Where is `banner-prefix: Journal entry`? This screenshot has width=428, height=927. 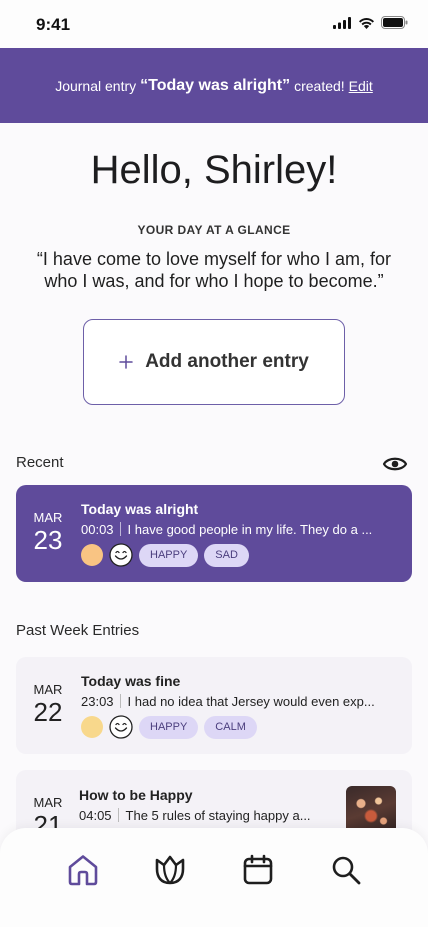
banner-prefix: Journal entry is located at coordinates (96, 85).